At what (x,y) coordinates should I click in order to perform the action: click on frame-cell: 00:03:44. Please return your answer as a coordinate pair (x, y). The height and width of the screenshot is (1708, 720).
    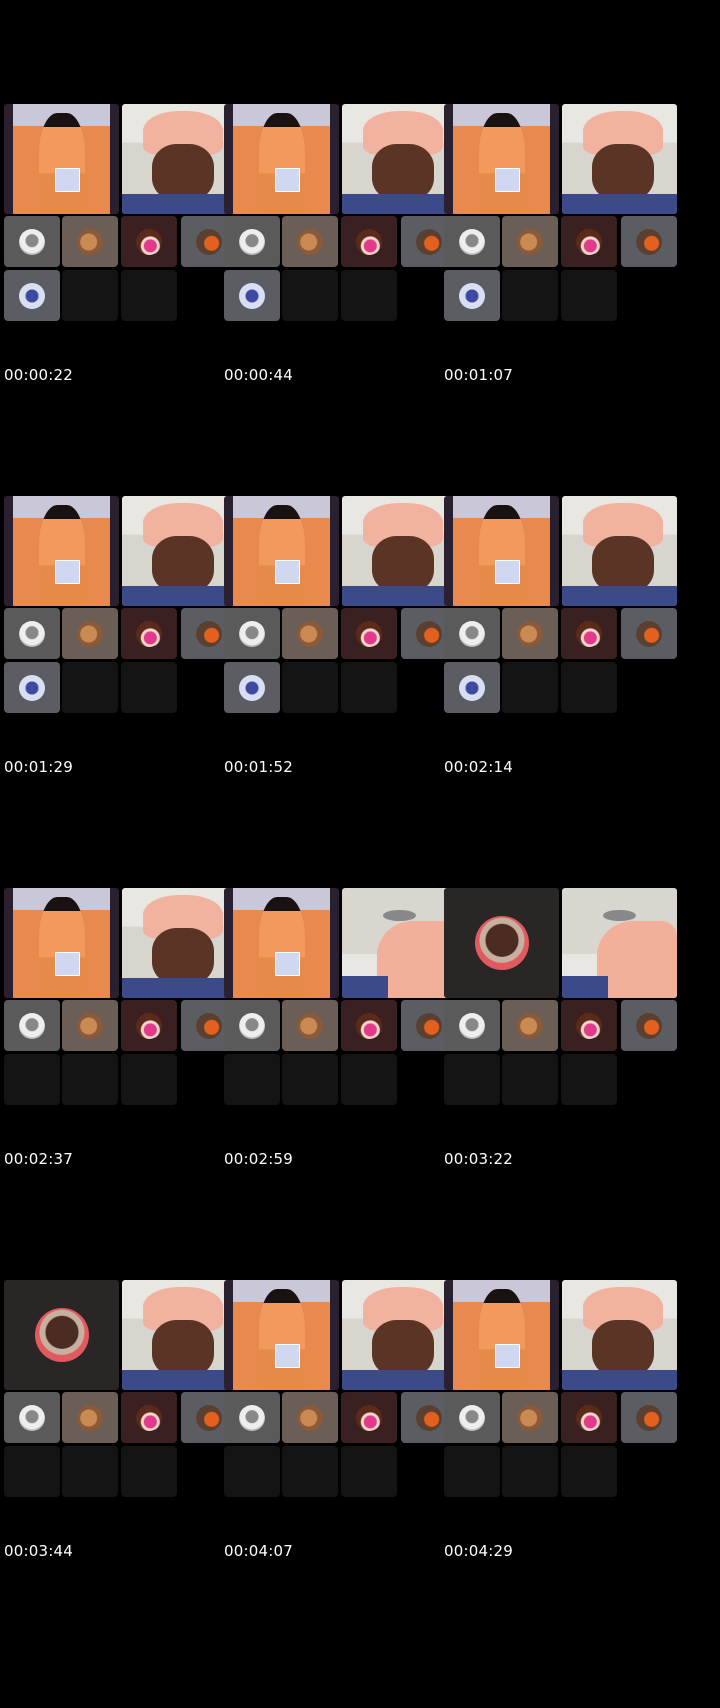
    Looking at the image, I should click on (118, 1389).